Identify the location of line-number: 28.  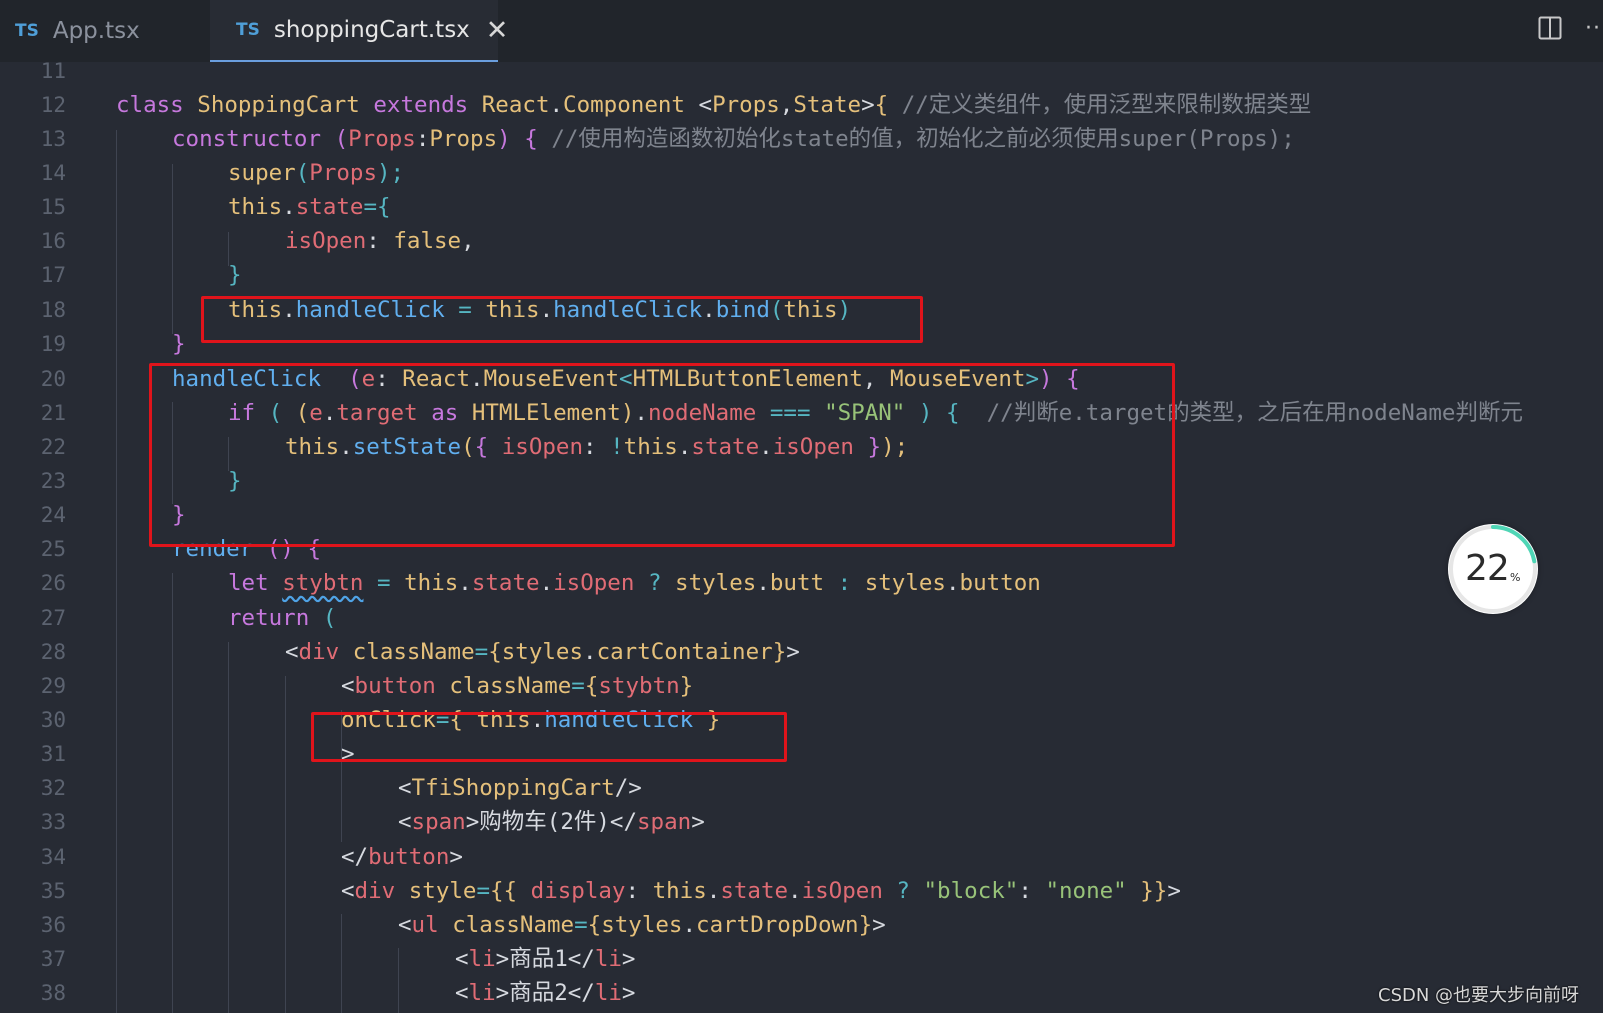
(53, 652).